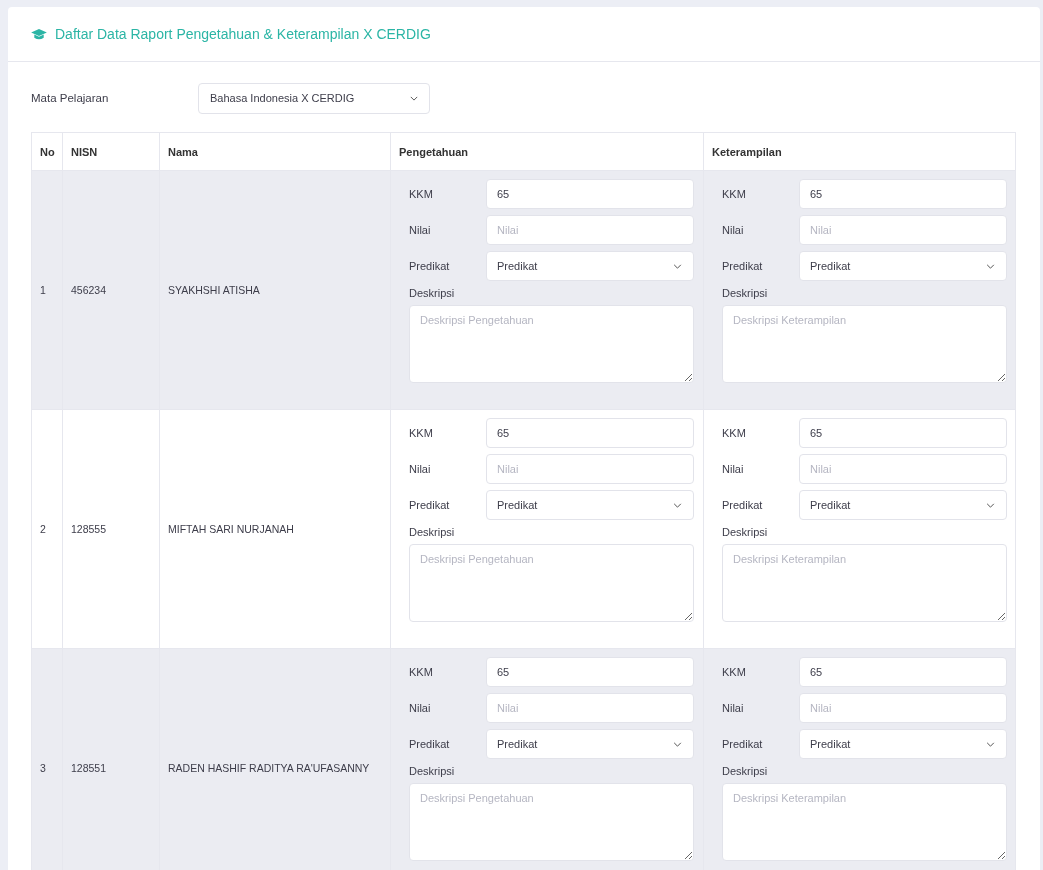 This screenshot has width=1043, height=870. Describe the element at coordinates (39, 34) in the screenshot. I see `graduation-cap-icon` at that location.